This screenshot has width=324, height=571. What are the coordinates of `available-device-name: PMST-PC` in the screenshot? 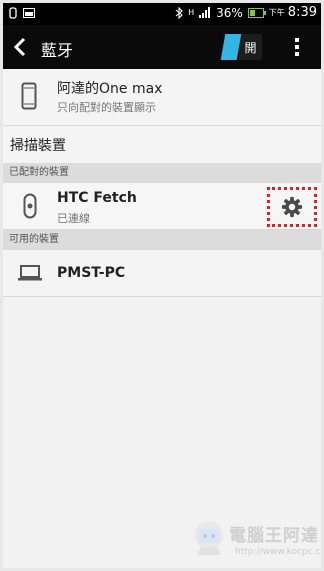 It's located at (91, 273).